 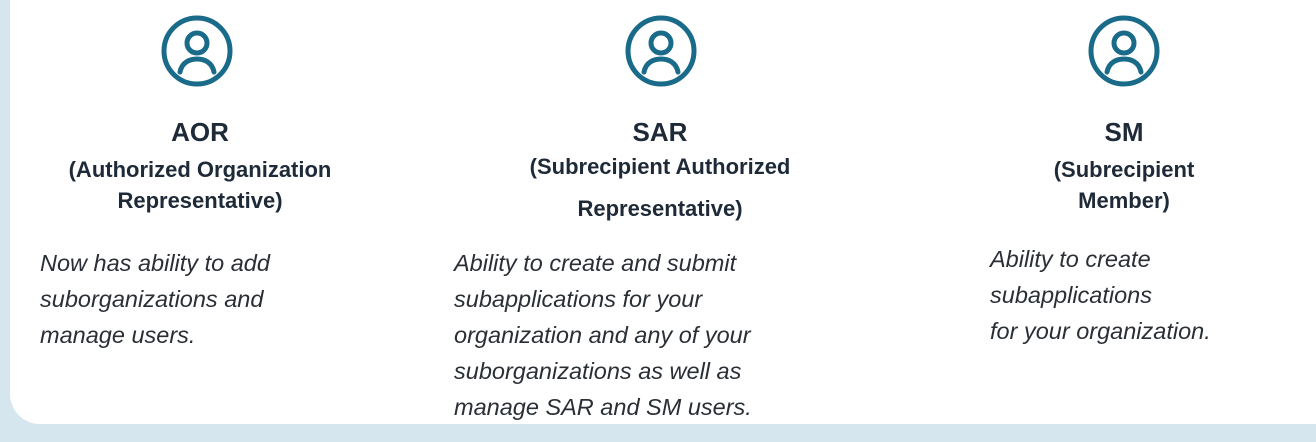 What do you see at coordinates (1100, 331) in the screenshot?
I see `role-description-line: for your organization.` at bounding box center [1100, 331].